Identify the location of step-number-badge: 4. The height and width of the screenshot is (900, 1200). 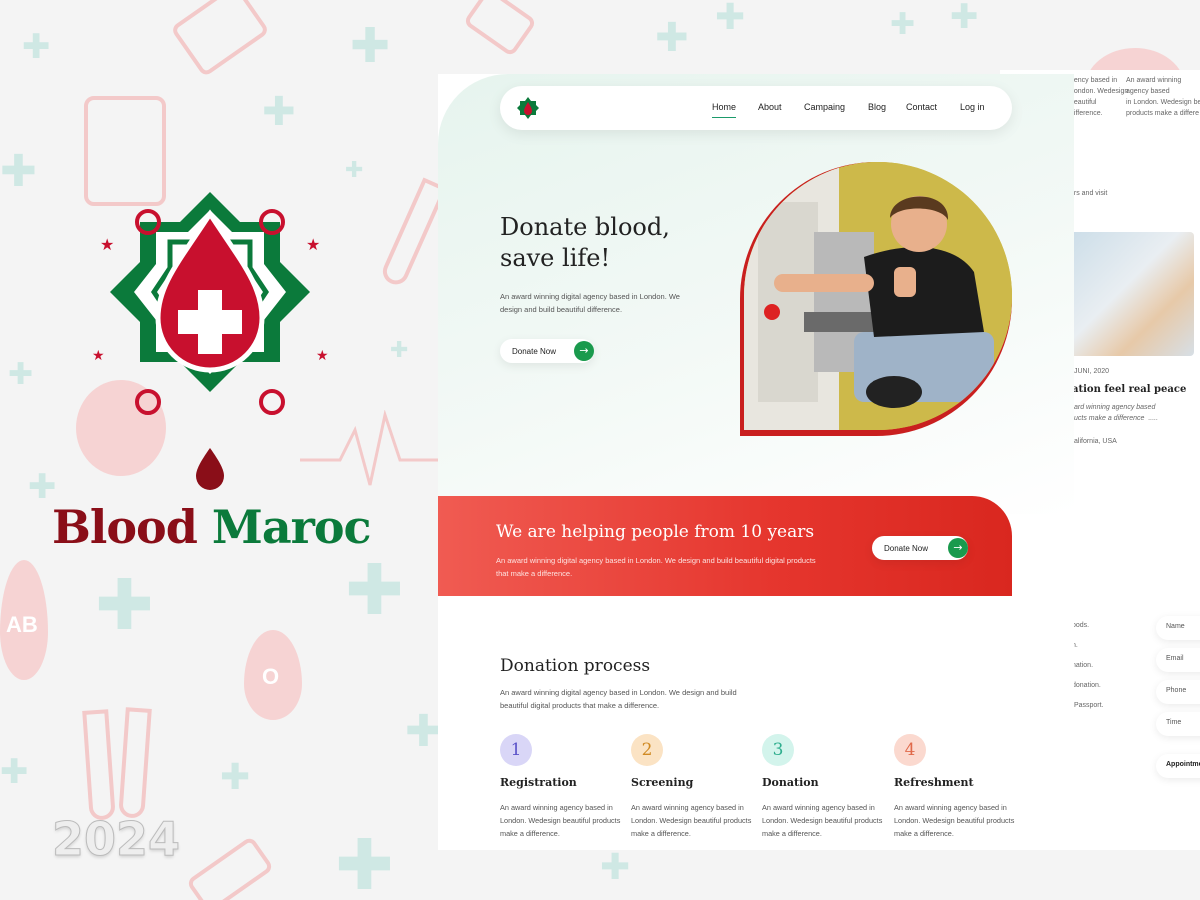
(910, 750).